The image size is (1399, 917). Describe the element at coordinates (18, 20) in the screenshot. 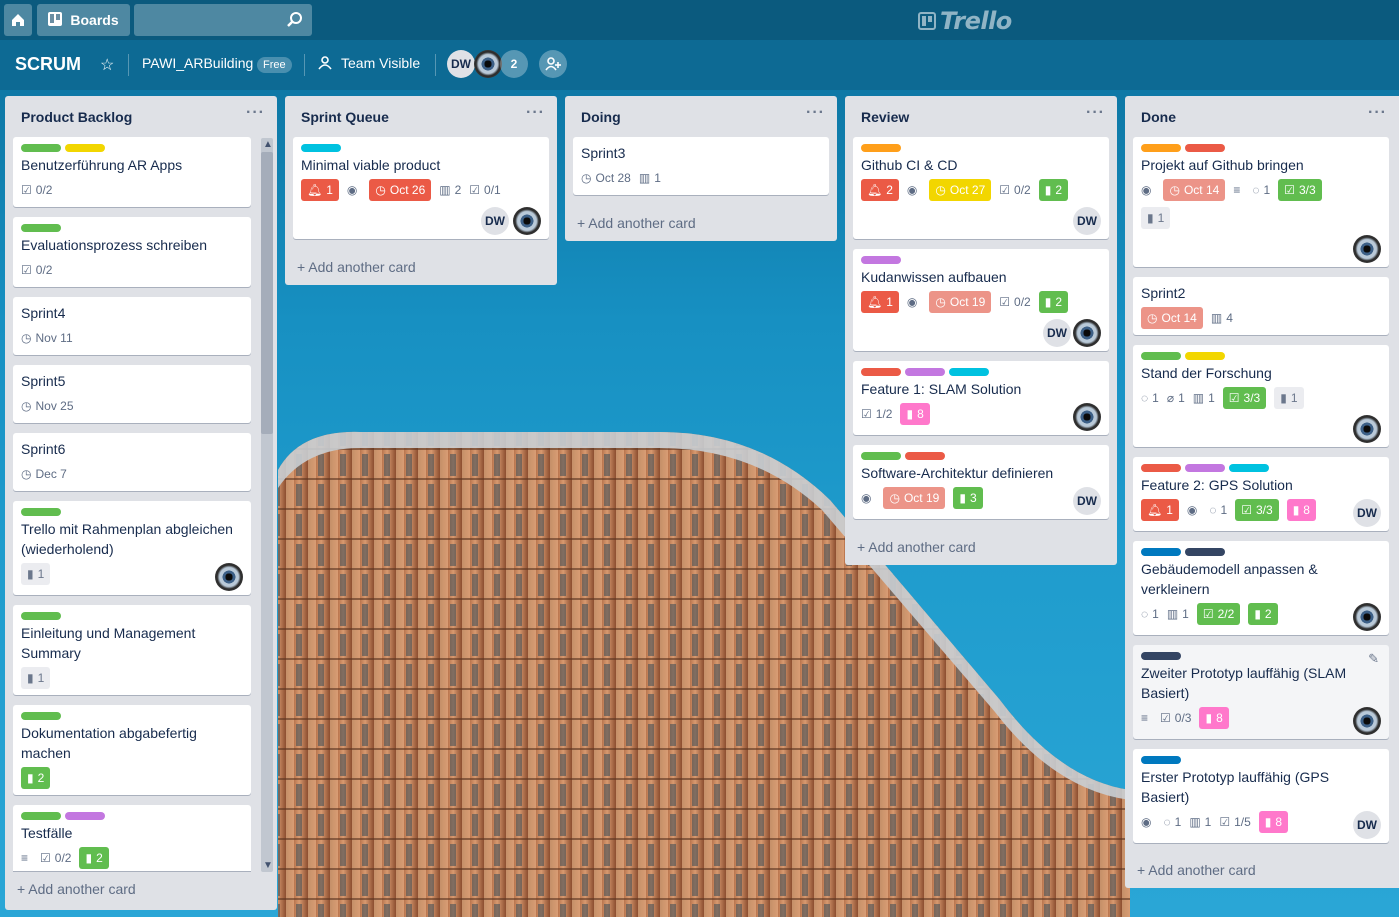

I see `home-button` at that location.